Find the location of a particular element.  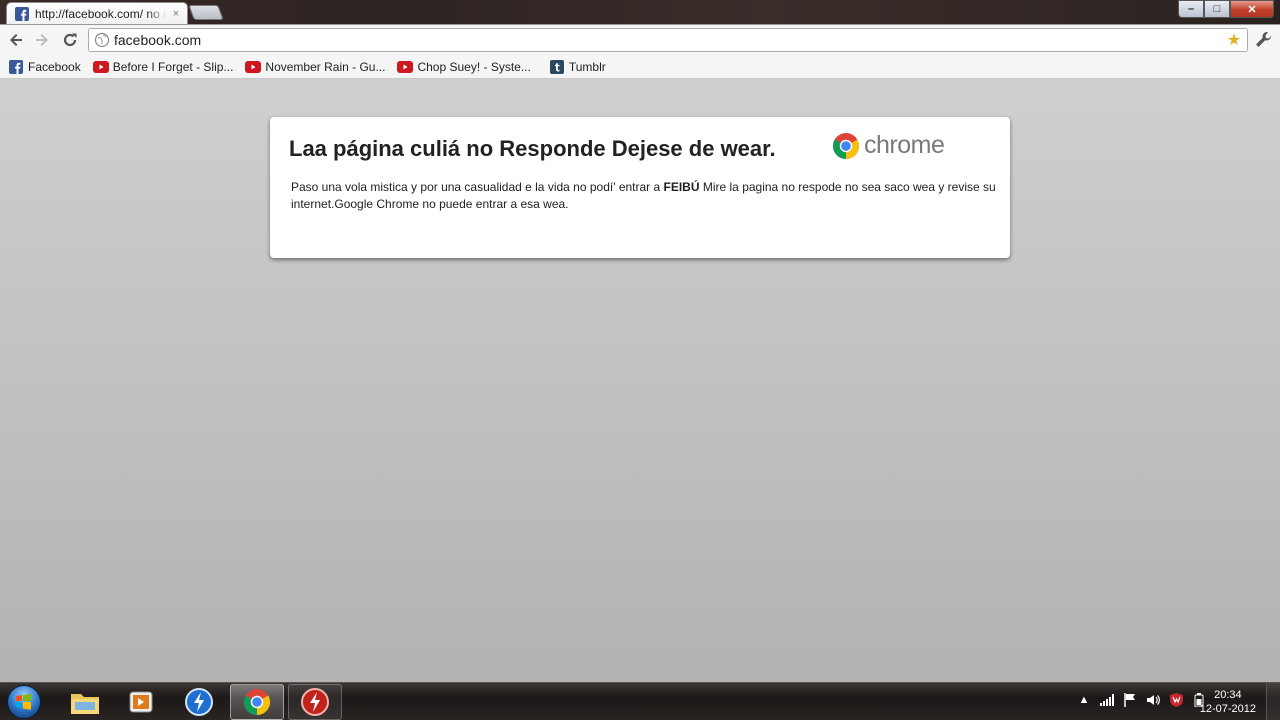

lightning-download-icon is located at coordinates (199, 702).